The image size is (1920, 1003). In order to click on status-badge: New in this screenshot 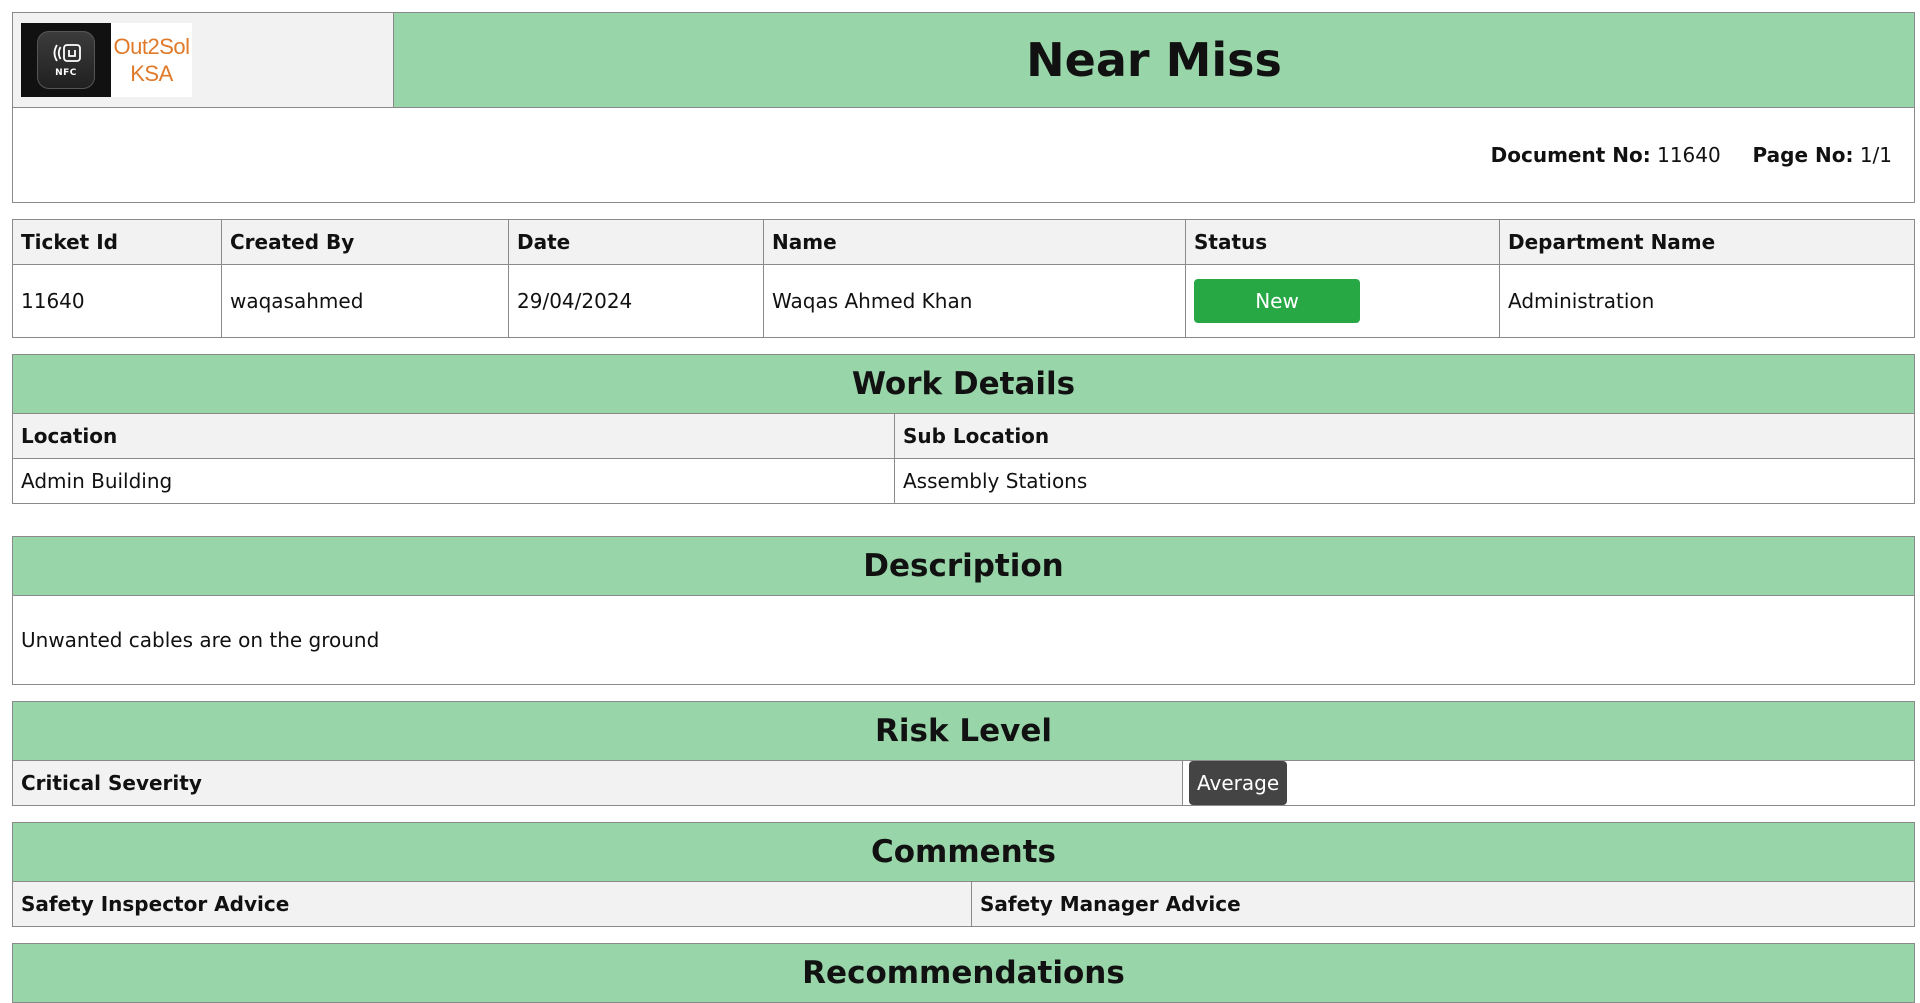, I will do `click(1277, 301)`.